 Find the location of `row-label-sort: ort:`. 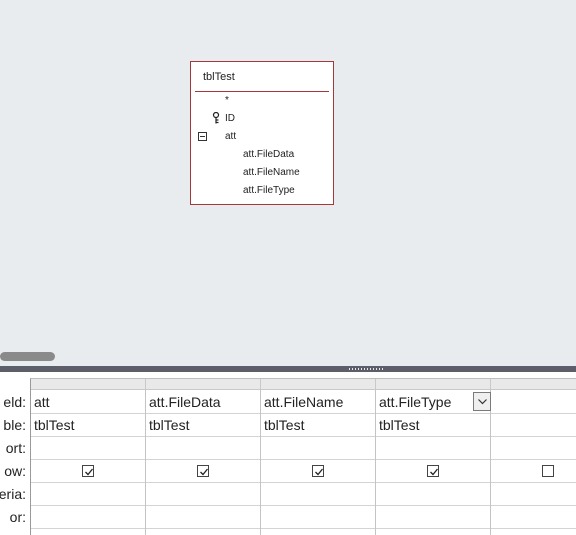

row-label-sort: ort: is located at coordinates (15, 448).